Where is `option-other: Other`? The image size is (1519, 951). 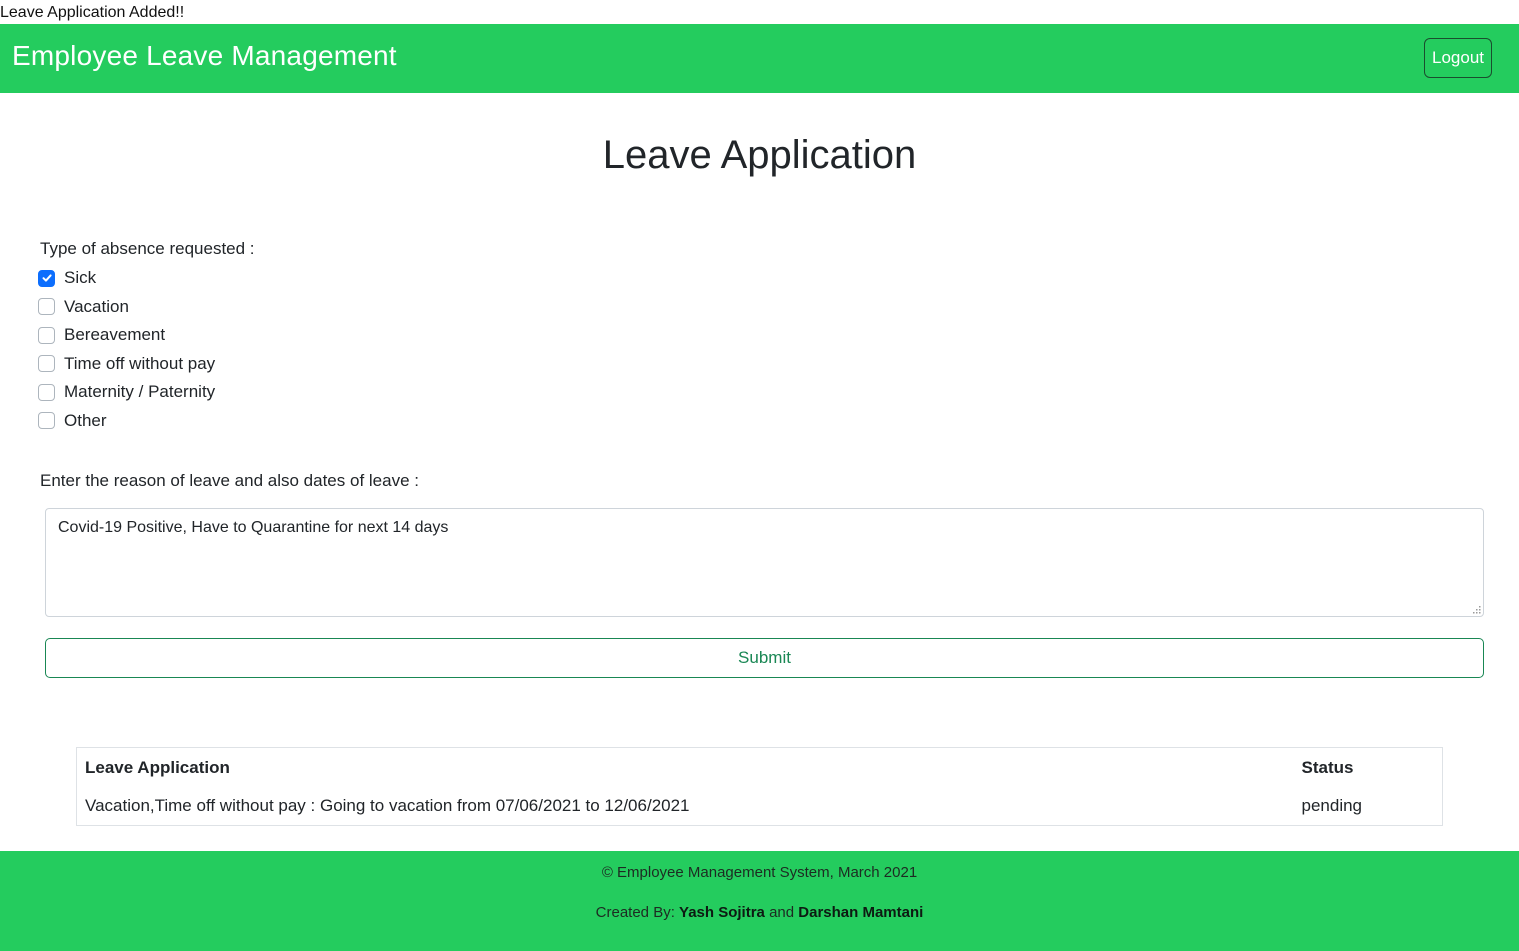 option-other: Other is located at coordinates (126, 421).